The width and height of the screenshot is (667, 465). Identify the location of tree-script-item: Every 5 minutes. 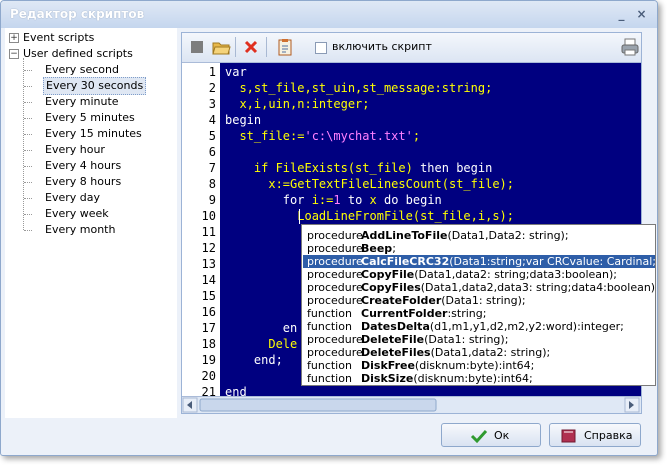
(90, 118).